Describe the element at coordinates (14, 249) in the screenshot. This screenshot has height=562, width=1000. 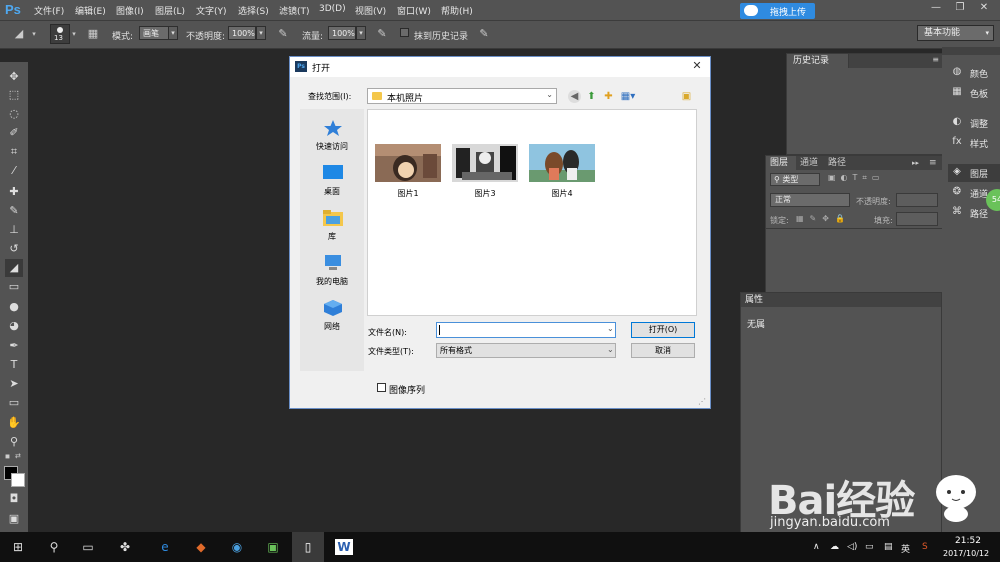
I see `history-brush-tool-icon: ↺` at that location.